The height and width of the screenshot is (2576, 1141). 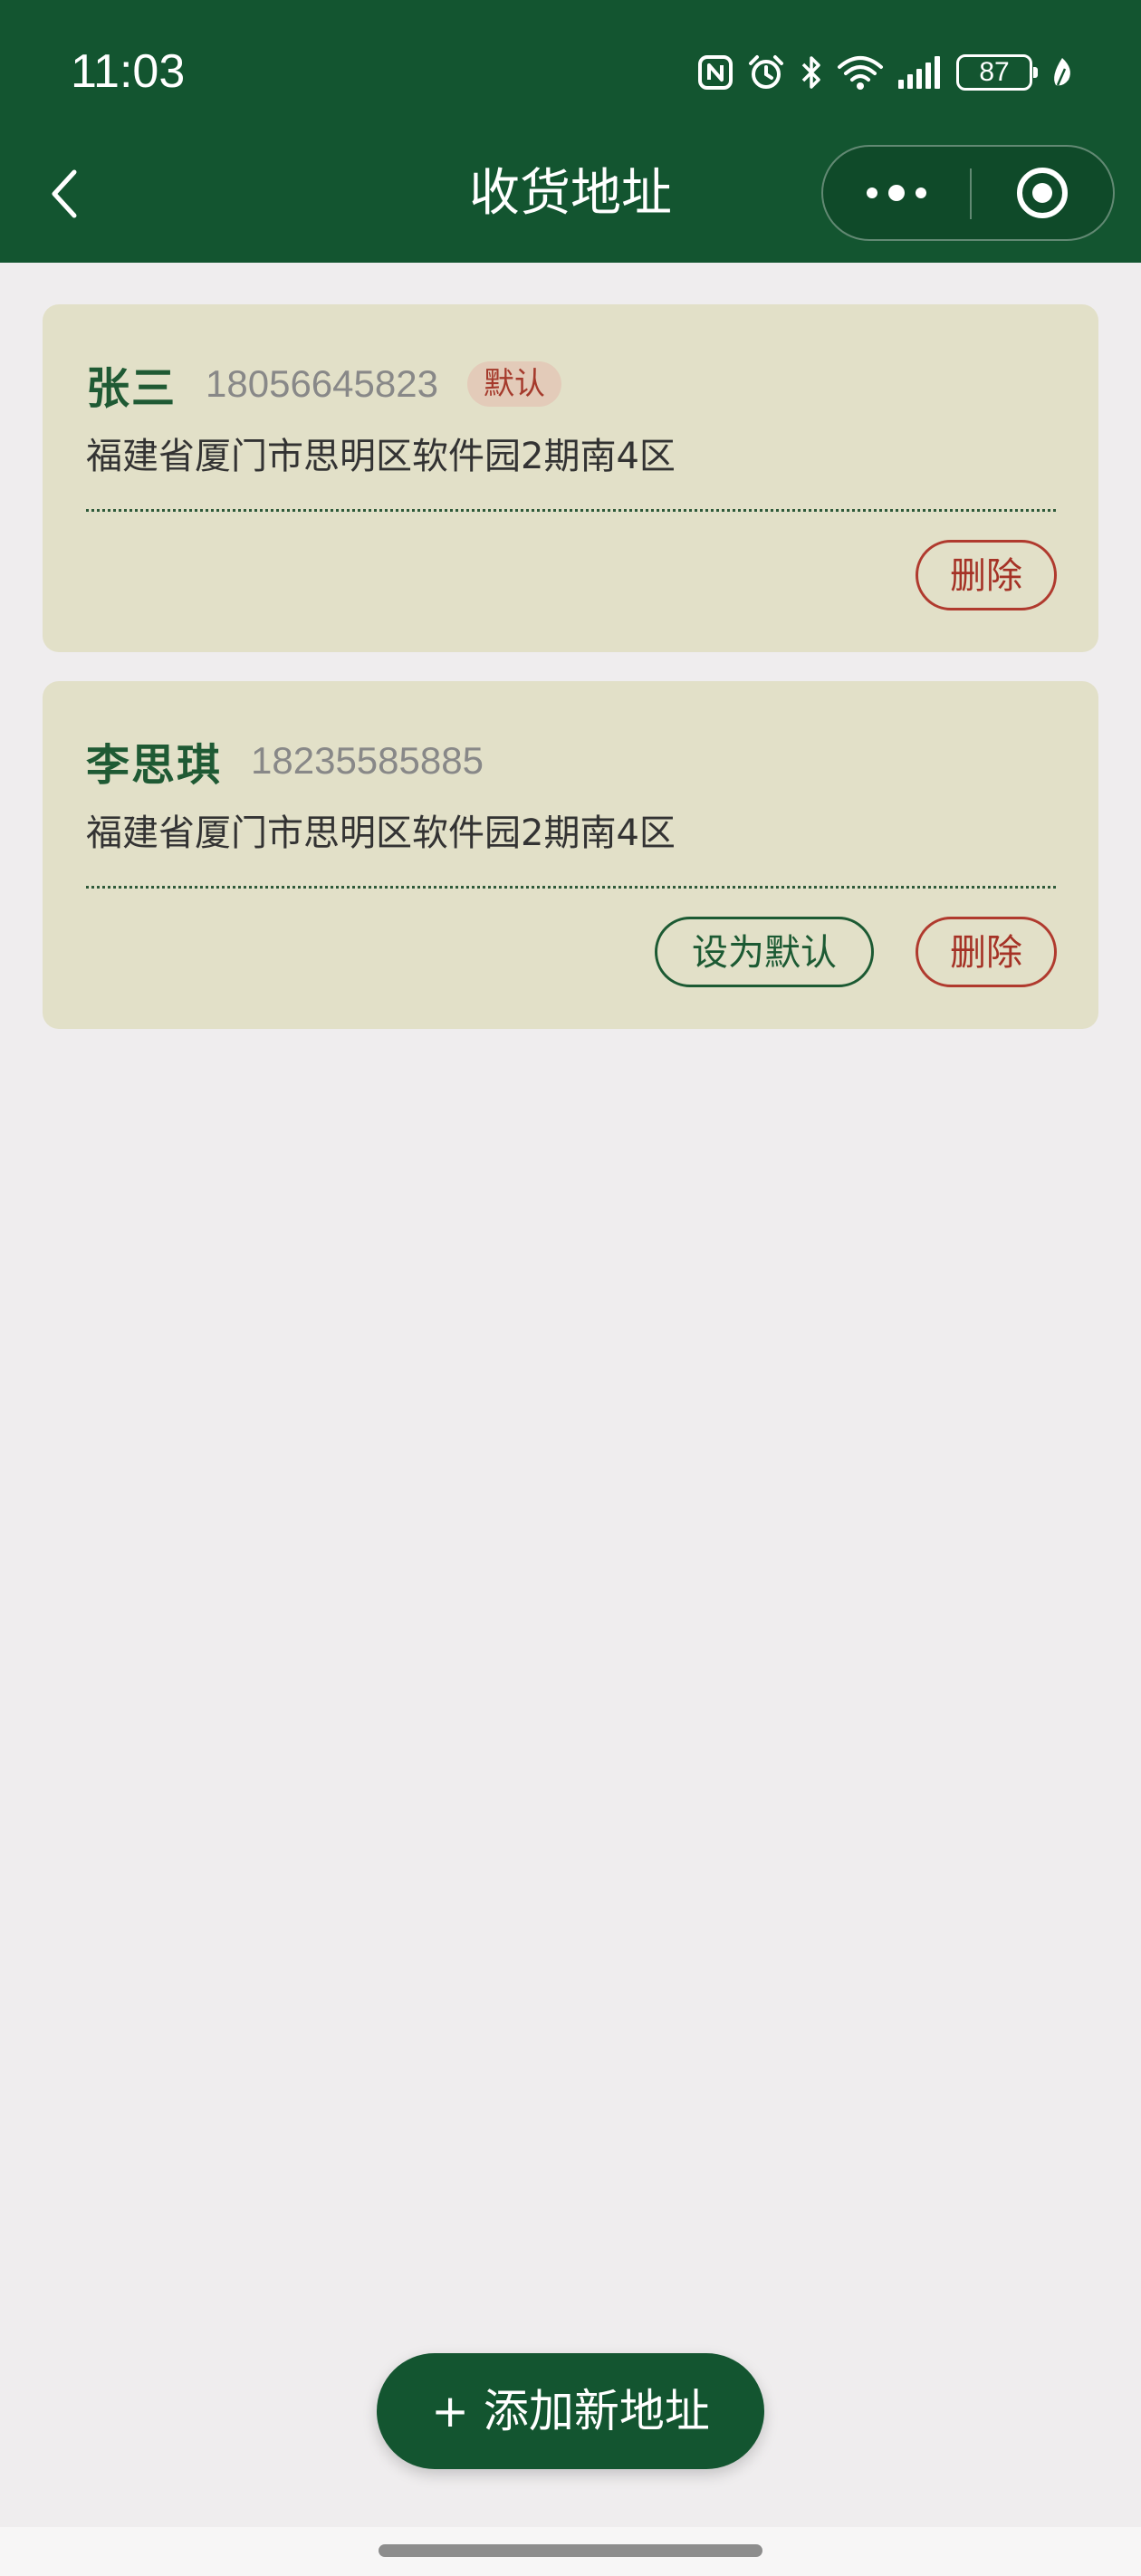 I want to click on battery-icon: 87, so click(x=997, y=72).